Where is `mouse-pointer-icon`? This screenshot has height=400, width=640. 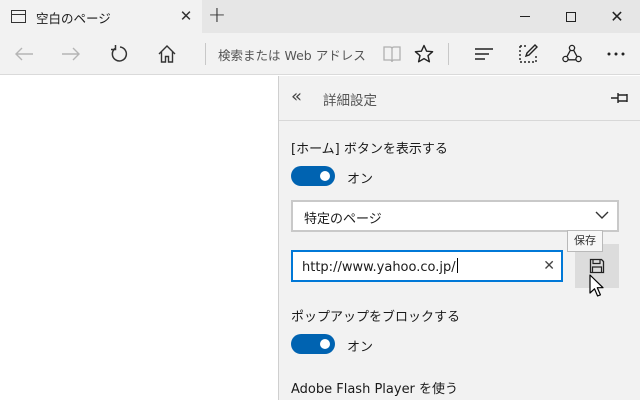
mouse-pointer-icon is located at coordinates (596, 285).